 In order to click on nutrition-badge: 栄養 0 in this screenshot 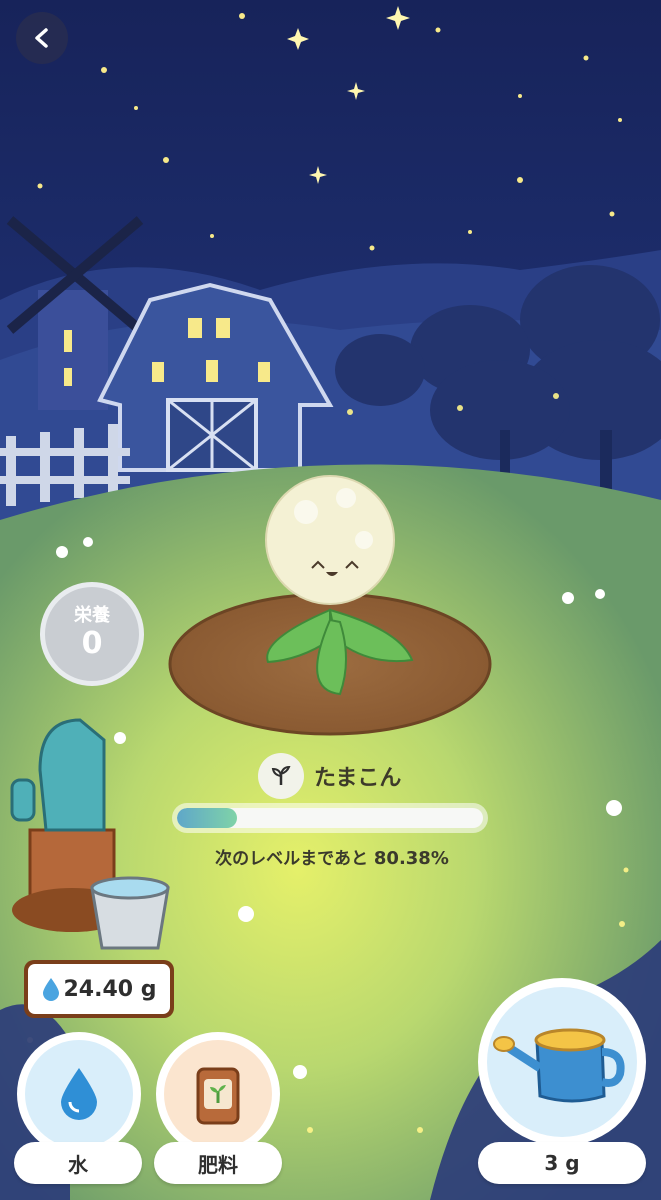, I will do `click(92, 634)`.